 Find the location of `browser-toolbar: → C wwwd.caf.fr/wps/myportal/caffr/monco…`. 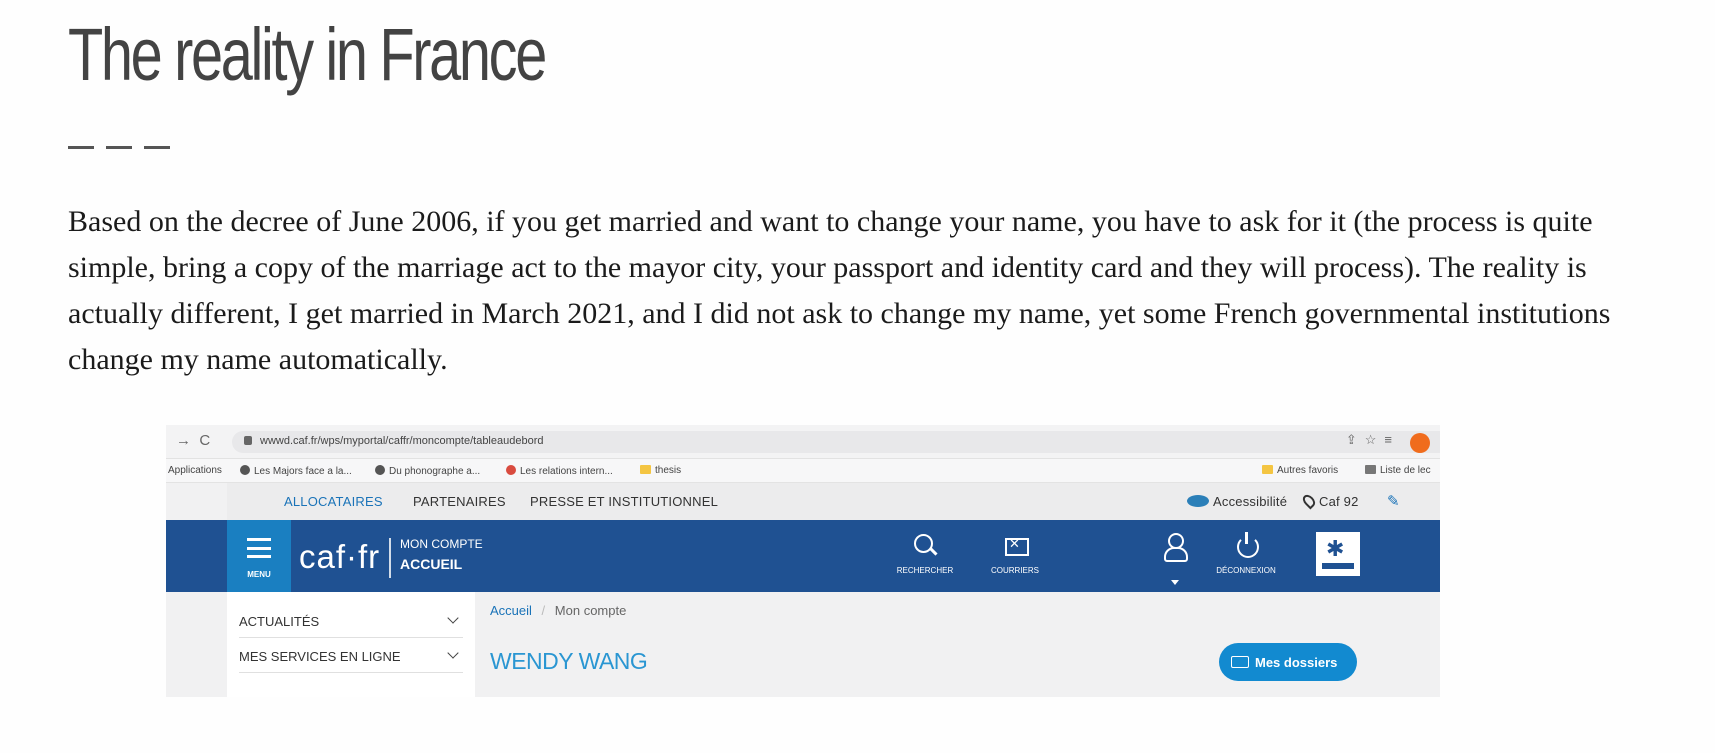

browser-toolbar: → C wwwd.caf.fr/wps/myportal/caffr/monco… is located at coordinates (803, 442).